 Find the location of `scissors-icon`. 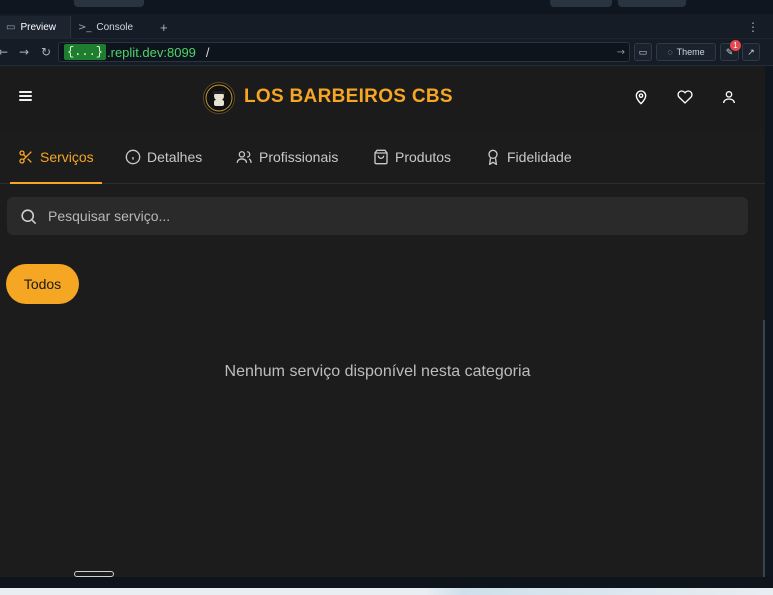

scissors-icon is located at coordinates (25, 156).